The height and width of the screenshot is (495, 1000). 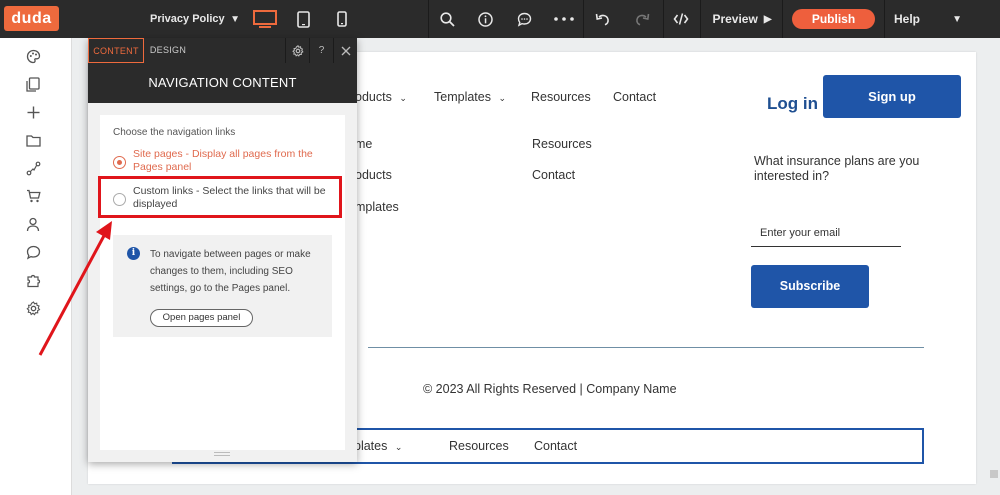 What do you see at coordinates (36, 266) in the screenshot?
I see `left-sidebar` at bounding box center [36, 266].